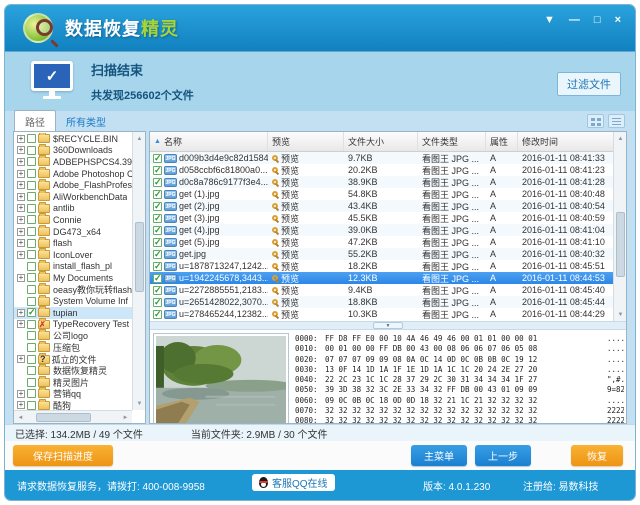 The width and height of the screenshot is (640, 505). What do you see at coordinates (381, 141) in the screenshot?
I see `column-header-size: 文件大小` at bounding box center [381, 141].